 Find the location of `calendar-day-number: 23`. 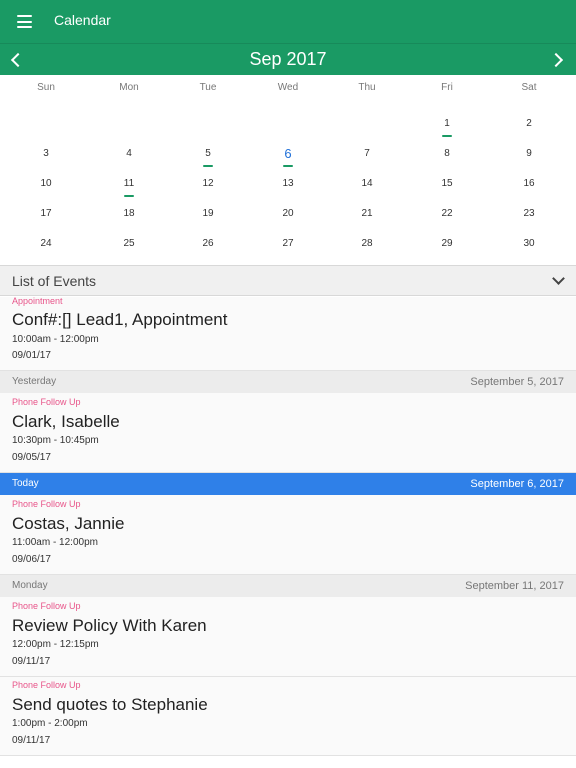

calendar-day-number: 23 is located at coordinates (529, 213).